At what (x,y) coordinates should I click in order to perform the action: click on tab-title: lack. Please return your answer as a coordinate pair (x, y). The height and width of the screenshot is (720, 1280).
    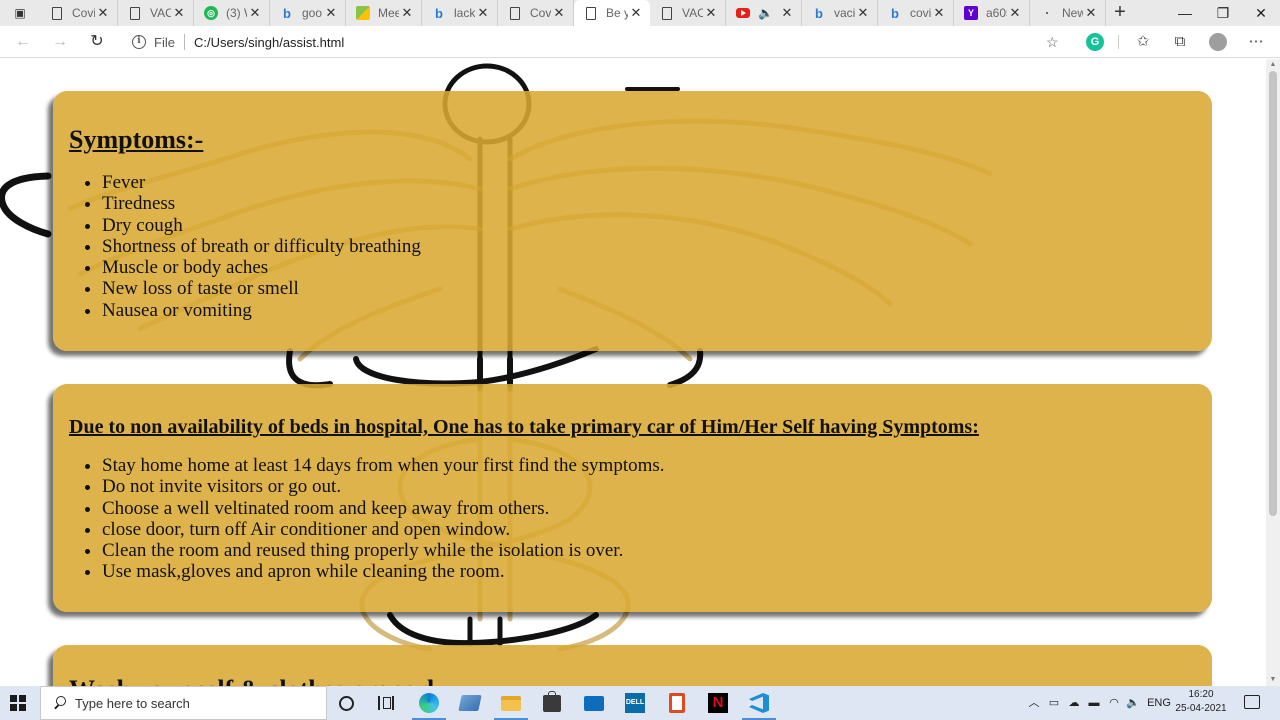
    Looking at the image, I should click on (464, 13).